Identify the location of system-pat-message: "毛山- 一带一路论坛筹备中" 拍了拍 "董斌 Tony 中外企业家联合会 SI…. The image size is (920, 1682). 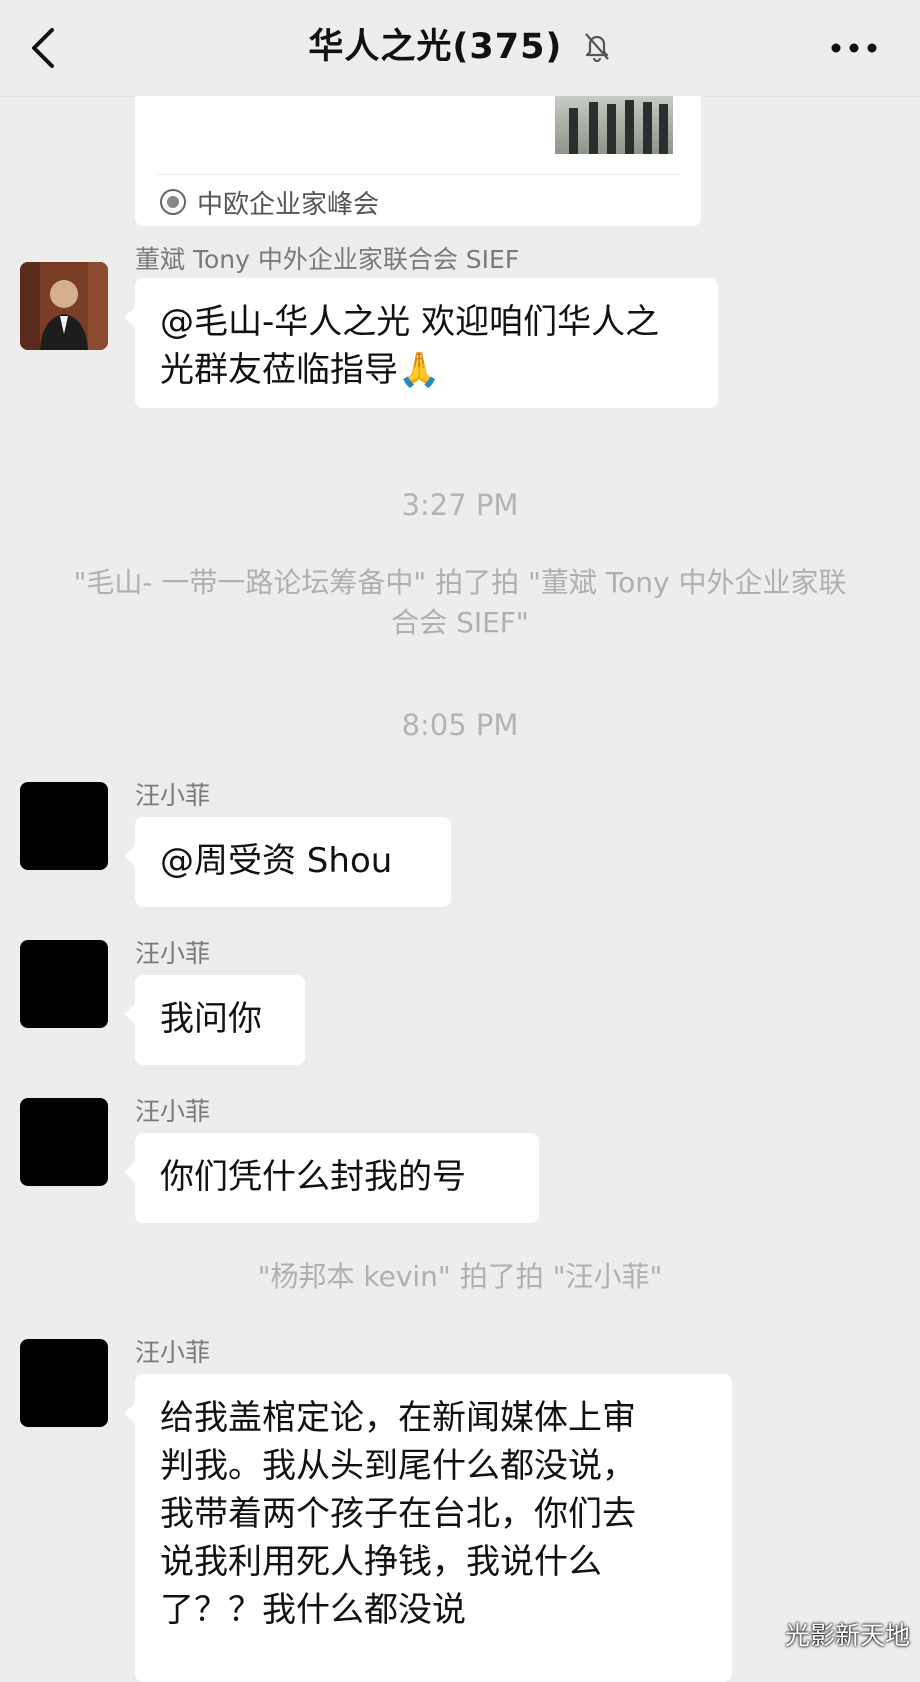
(460, 602).